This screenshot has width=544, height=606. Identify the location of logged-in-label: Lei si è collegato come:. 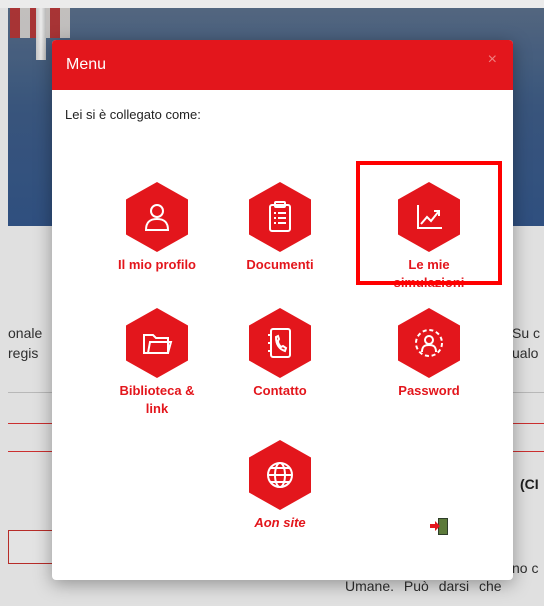
(133, 114).